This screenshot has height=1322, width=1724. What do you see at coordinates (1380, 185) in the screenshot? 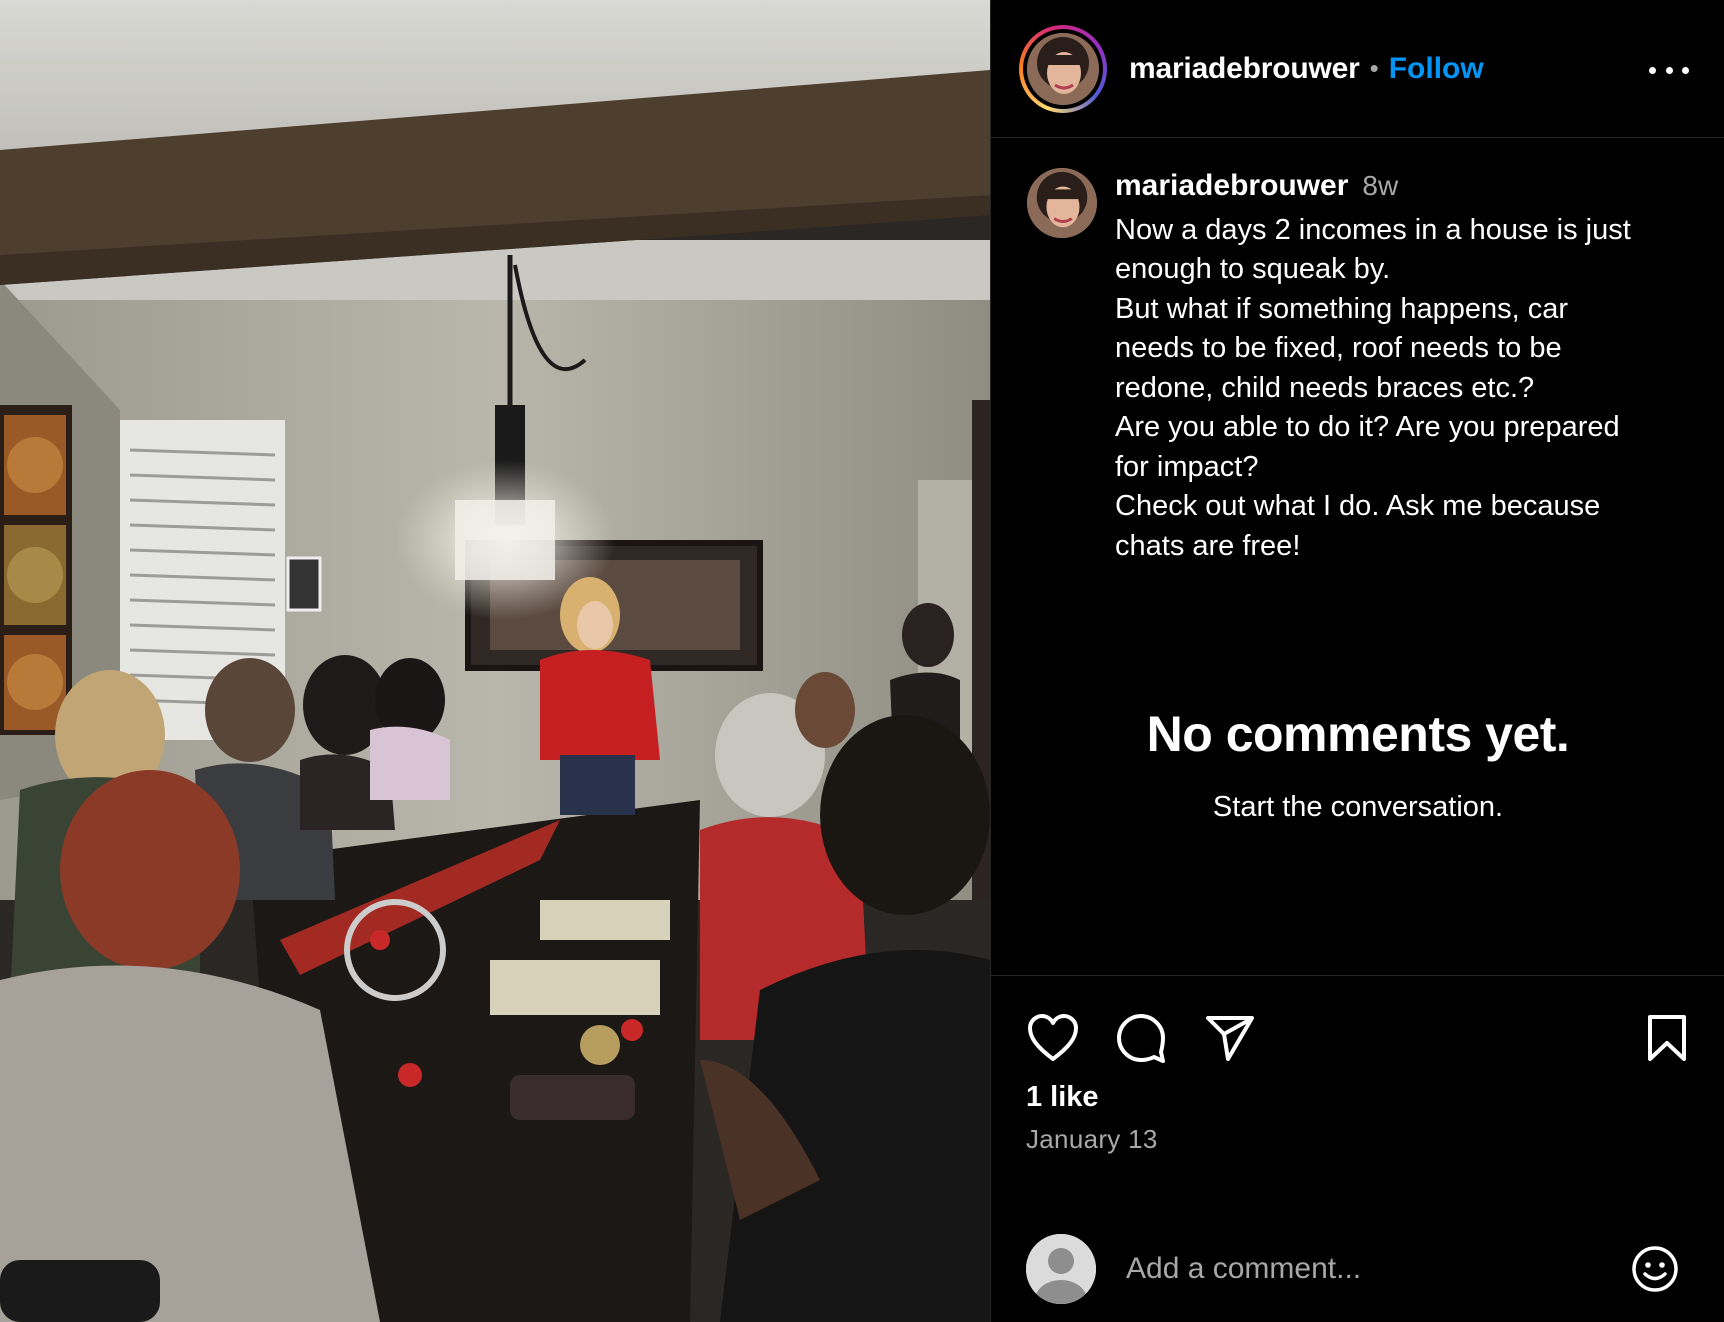
I see `caption-timestamp: 8w` at bounding box center [1380, 185].